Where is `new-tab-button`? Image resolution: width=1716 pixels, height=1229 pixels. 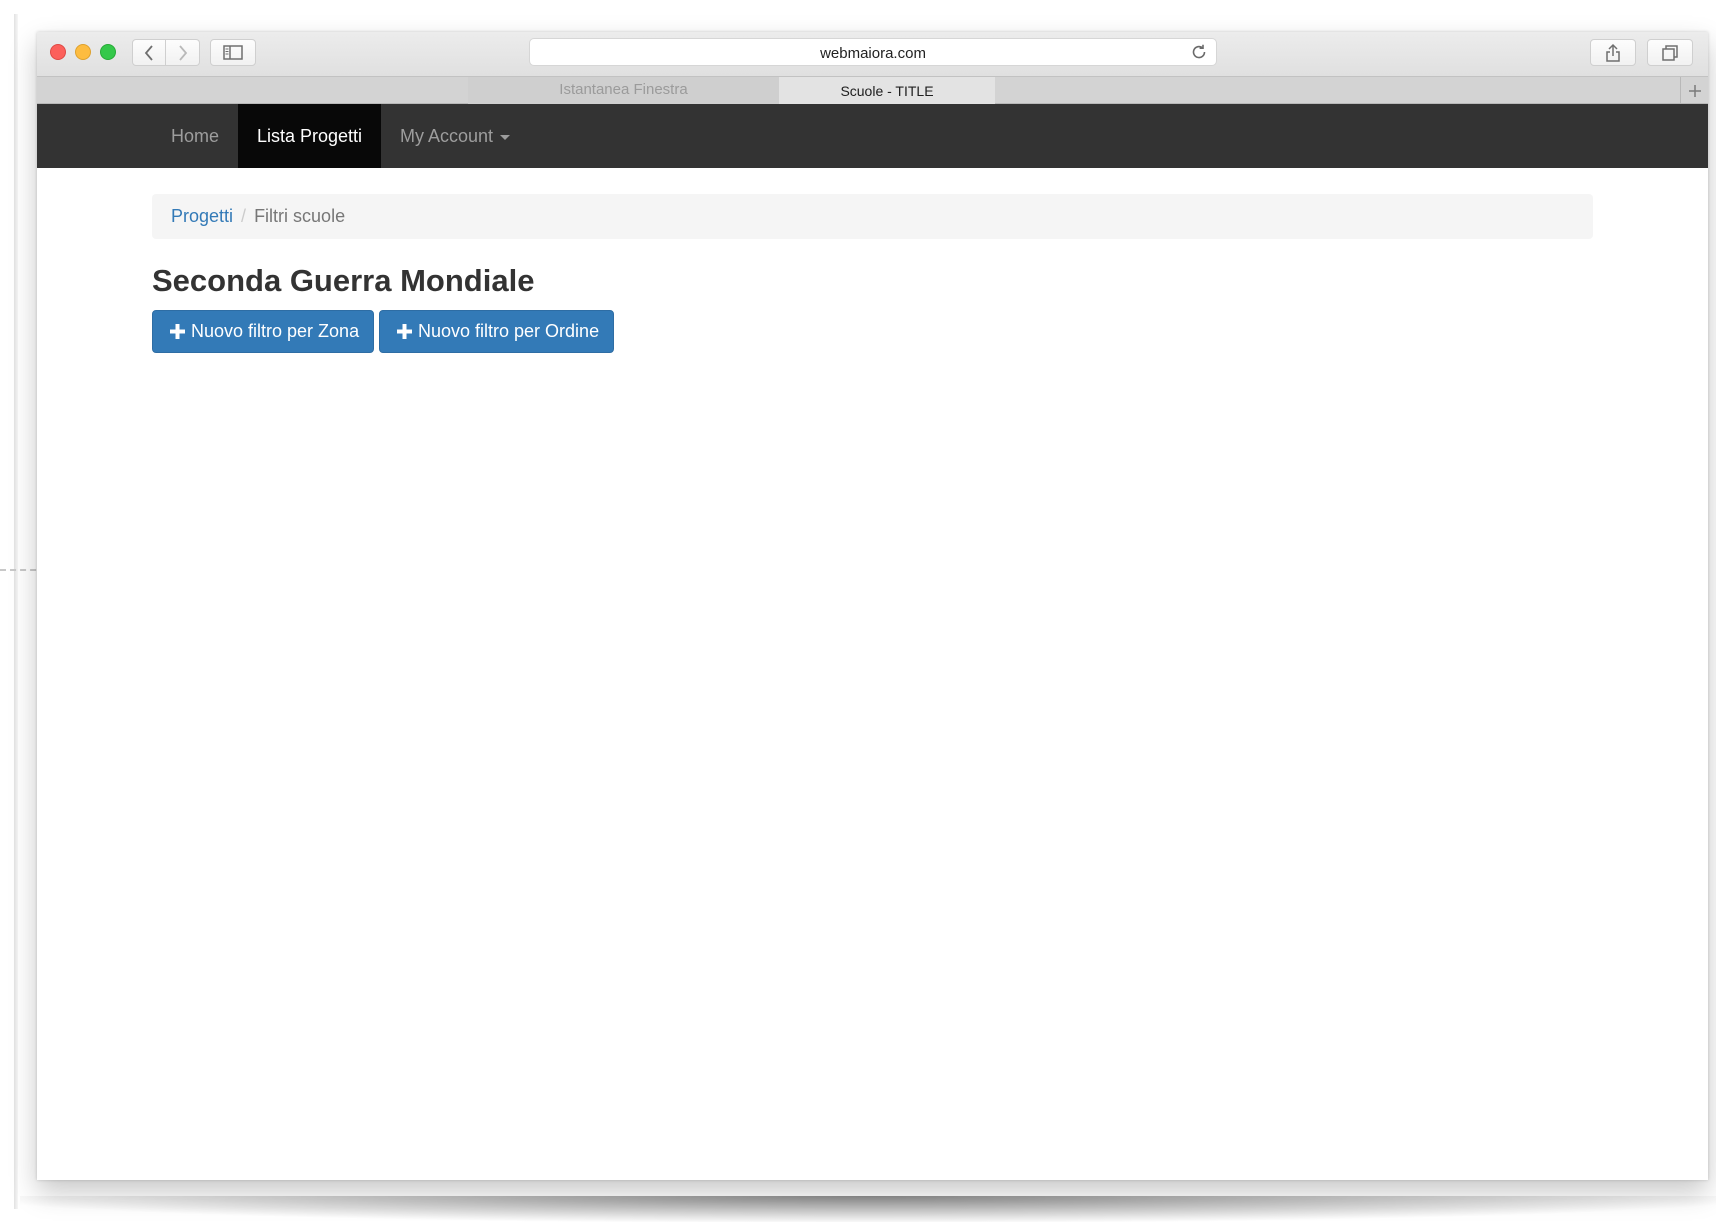 new-tab-button is located at coordinates (1694, 90).